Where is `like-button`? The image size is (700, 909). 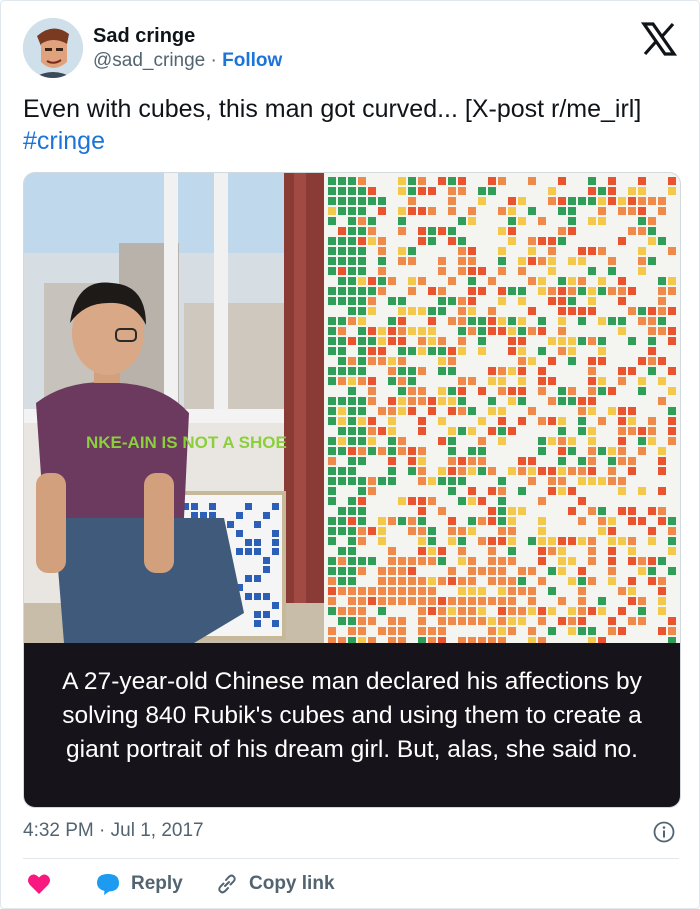
like-button is located at coordinates (39, 884).